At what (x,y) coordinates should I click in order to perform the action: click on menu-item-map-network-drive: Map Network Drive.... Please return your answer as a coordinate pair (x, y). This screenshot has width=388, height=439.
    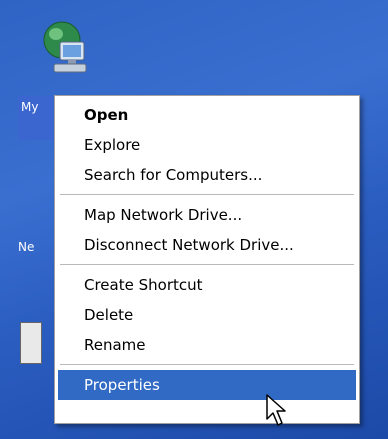
    Looking at the image, I should click on (207, 215).